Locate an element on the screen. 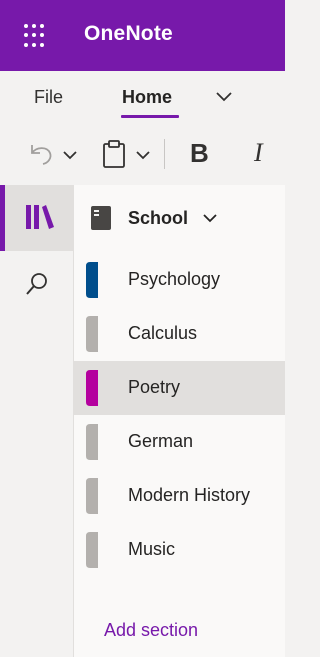  toolbar-divider is located at coordinates (164, 154).